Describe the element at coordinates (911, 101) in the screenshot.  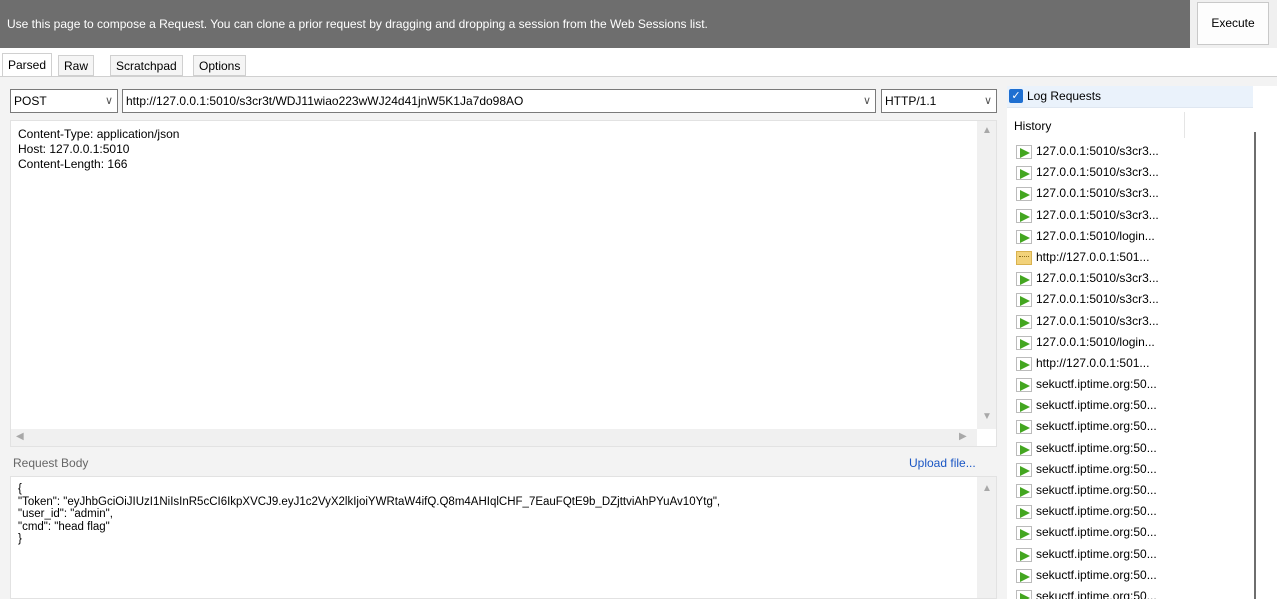
I see `protocol-value: HTTP/1.1` at that location.